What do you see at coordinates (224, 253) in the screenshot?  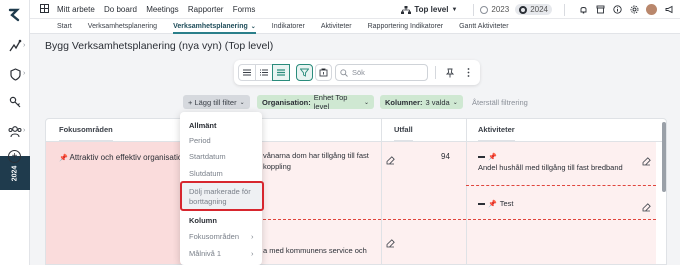 I see `filter-option-malniva-1: Målnivå 1 ›` at bounding box center [224, 253].